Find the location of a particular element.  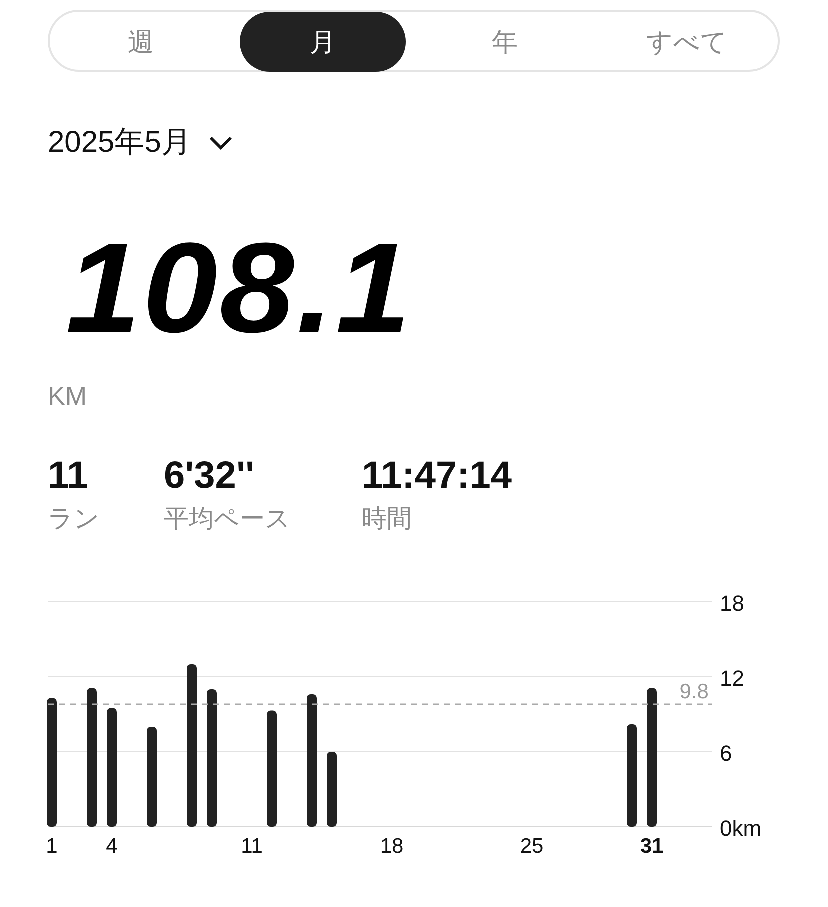

y-axis-label: 12 is located at coordinates (732, 678).